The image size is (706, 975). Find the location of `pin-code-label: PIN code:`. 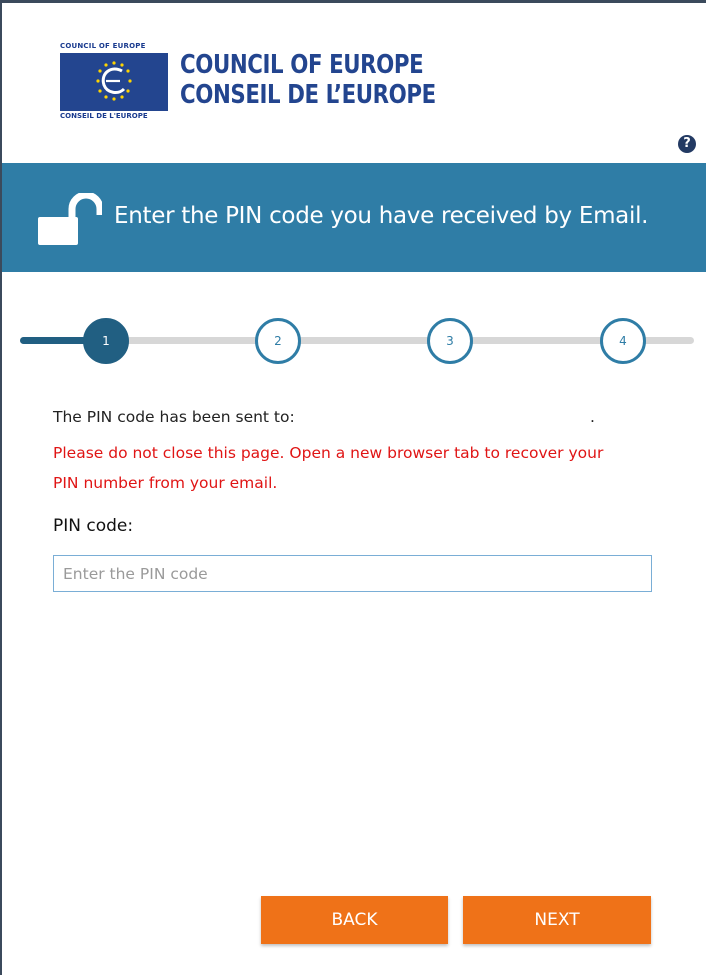

pin-code-label: PIN code: is located at coordinates (93, 526).